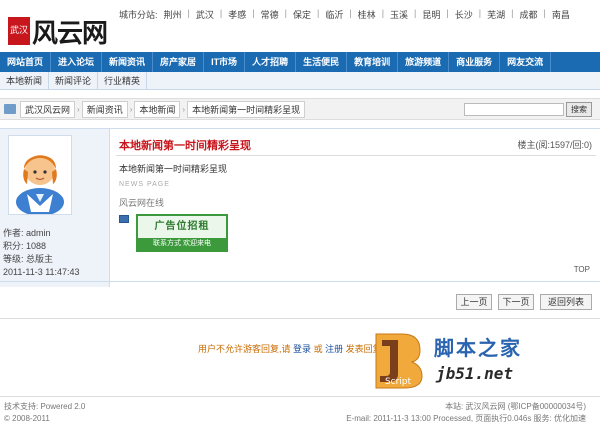 Image resolution: width=600 pixels, height=431 pixels. Describe the element at coordinates (515, 406) in the screenshot. I see `footer-site-info: 本站: 武汉风云网 (鄂ICP备00000034号)` at that location.